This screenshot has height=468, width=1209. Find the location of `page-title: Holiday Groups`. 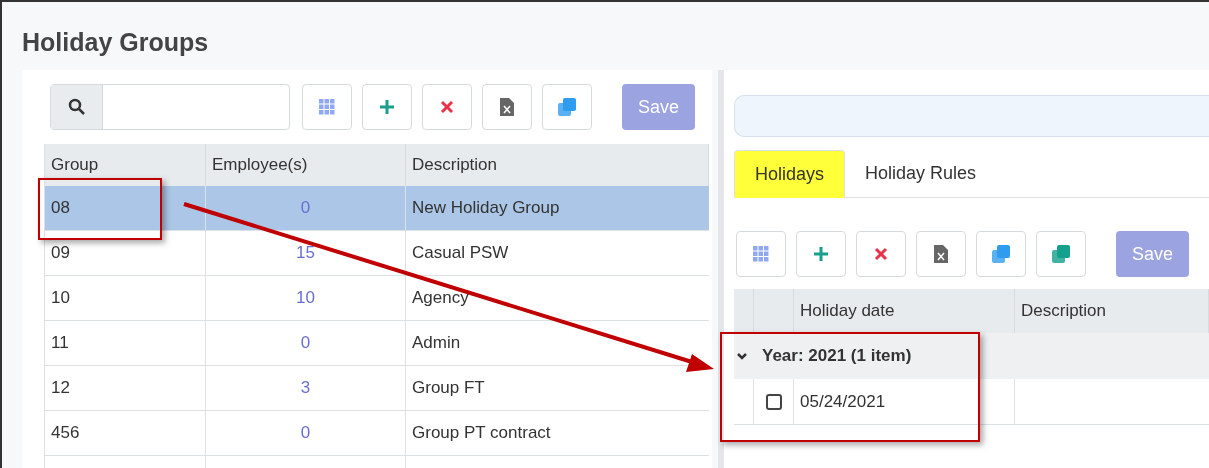

page-title: Holiday Groups is located at coordinates (115, 42).